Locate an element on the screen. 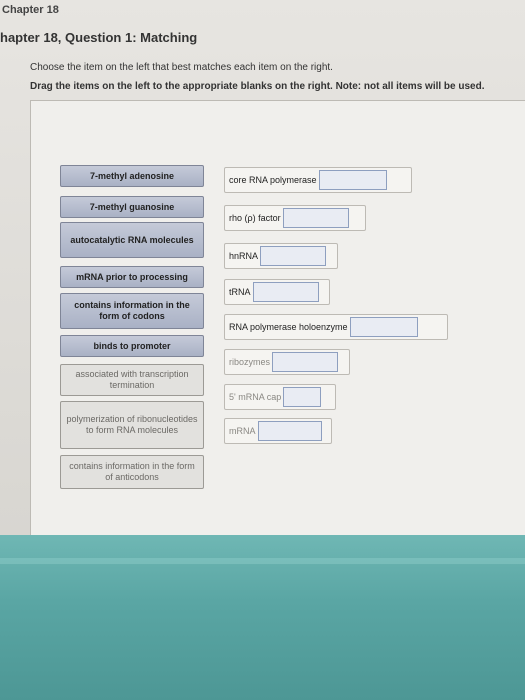 The image size is (525, 700). target-label: tRNA is located at coordinates (240, 292).